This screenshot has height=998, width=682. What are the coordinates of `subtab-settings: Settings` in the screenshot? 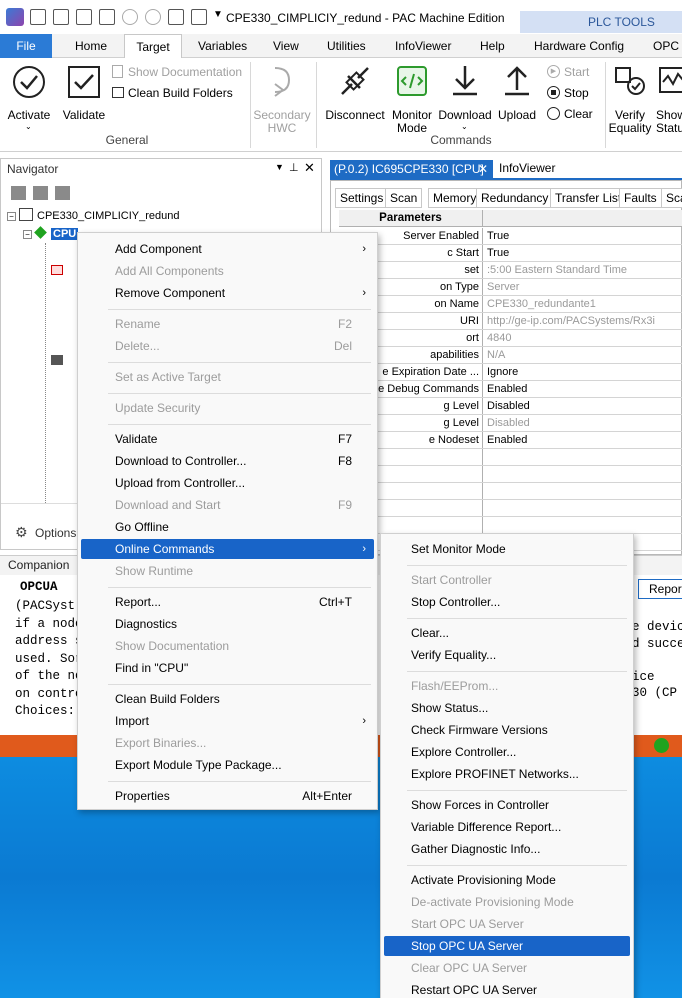 It's located at (362, 198).